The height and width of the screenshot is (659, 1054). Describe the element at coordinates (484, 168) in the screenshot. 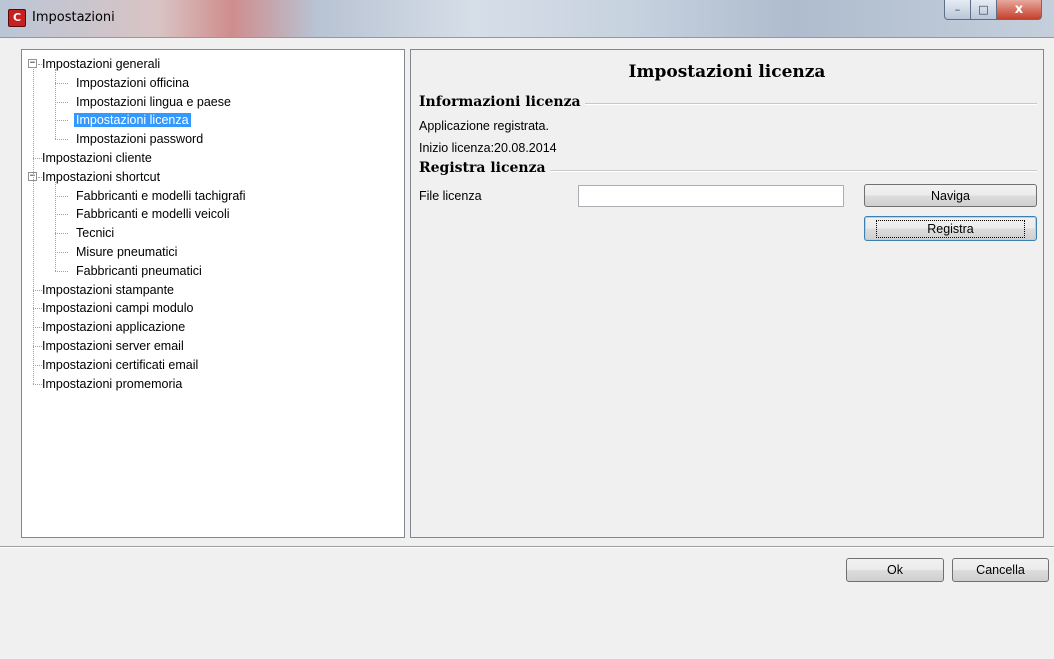

I see `register-license-heading: Registra licenza` at that location.